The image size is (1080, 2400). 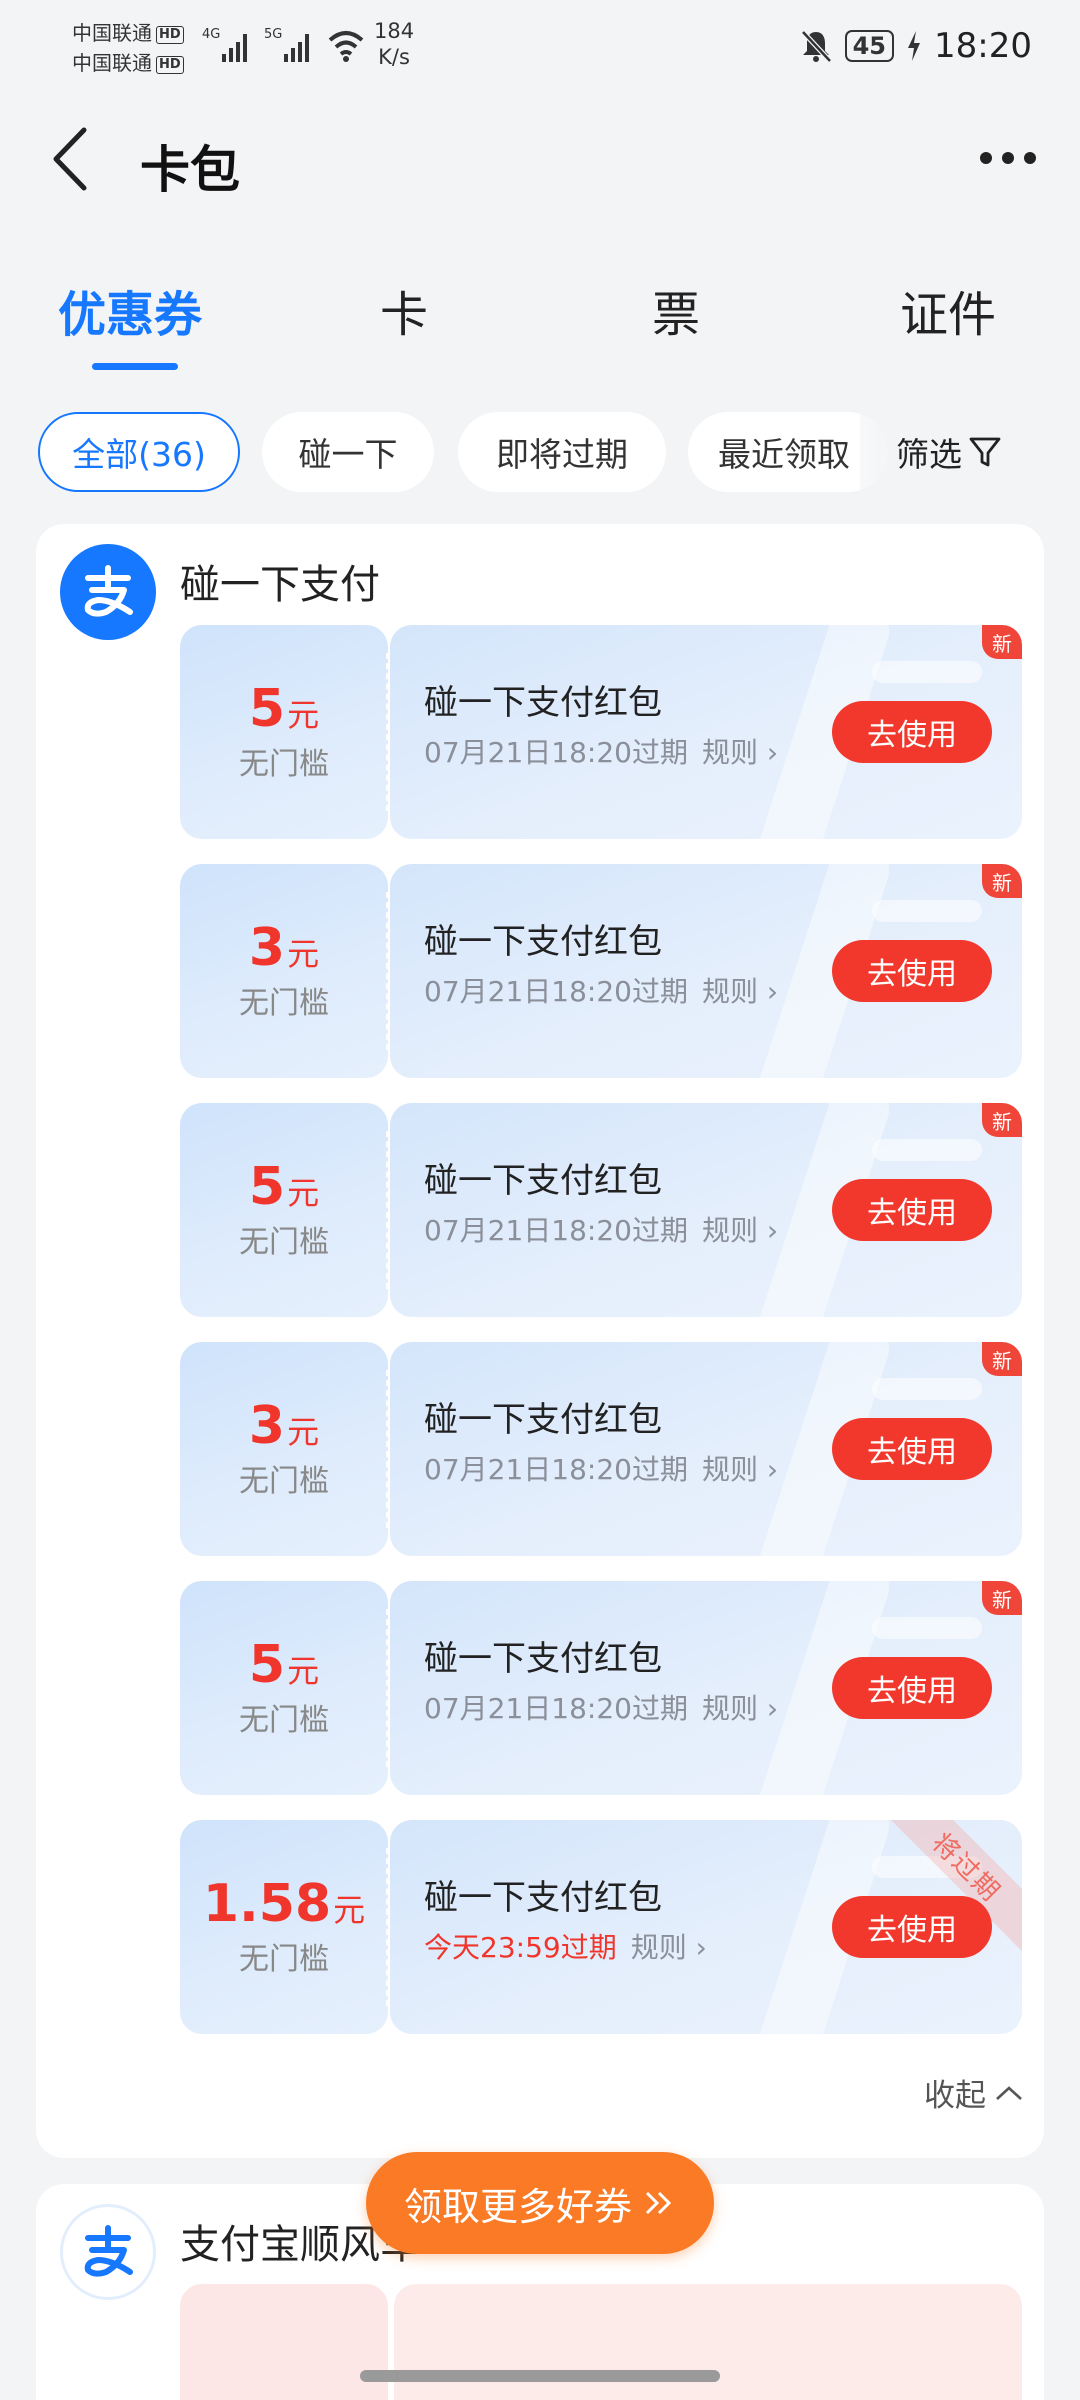 I want to click on net-4g-label: 4G, so click(x=211, y=34).